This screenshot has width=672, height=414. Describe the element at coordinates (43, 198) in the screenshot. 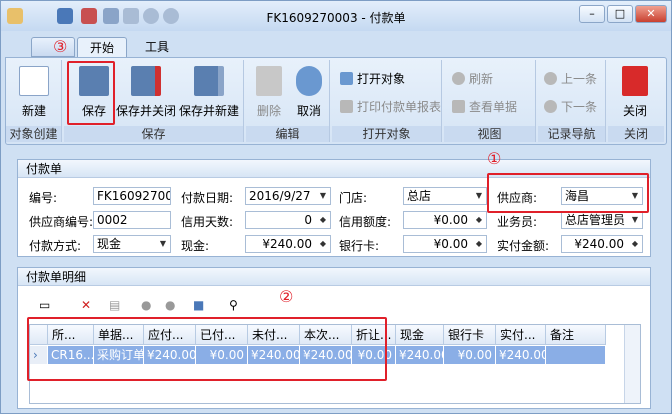

I see `no-label: 编号:` at that location.